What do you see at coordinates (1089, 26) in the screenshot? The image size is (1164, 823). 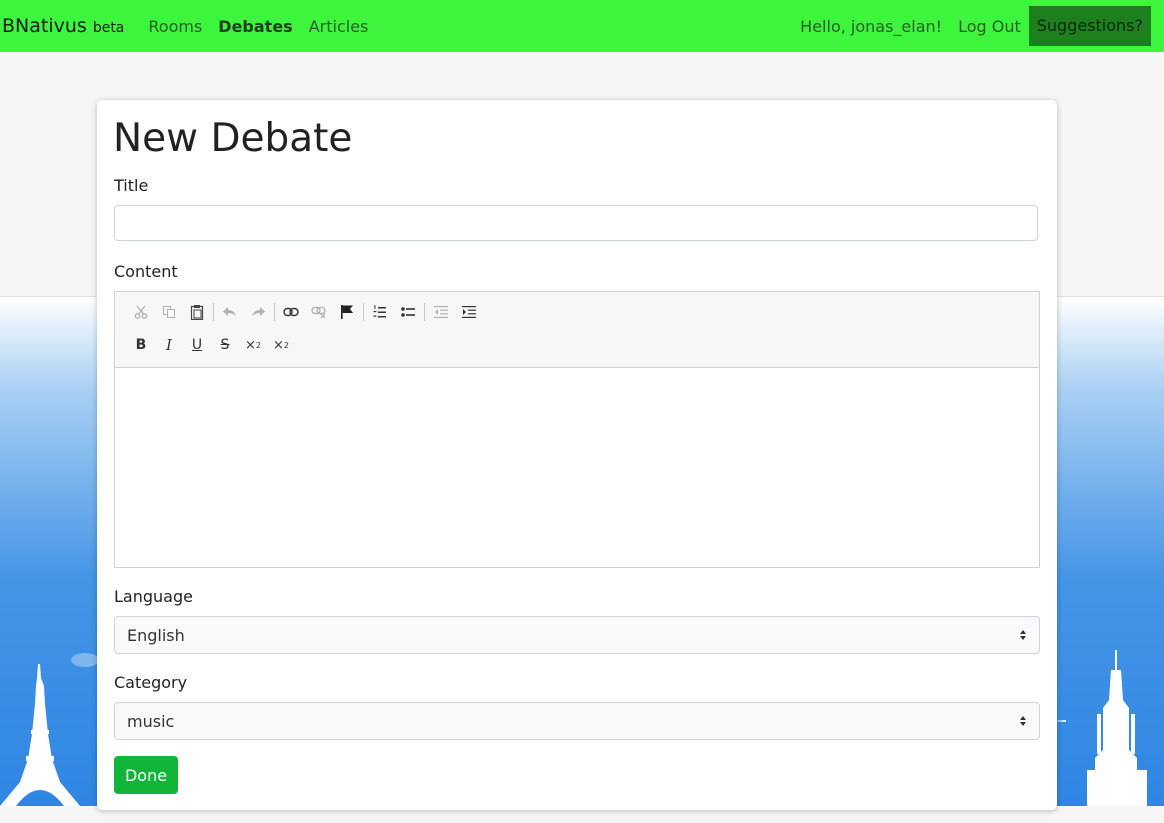 I see `suggestions-button: Suggestions?` at bounding box center [1089, 26].